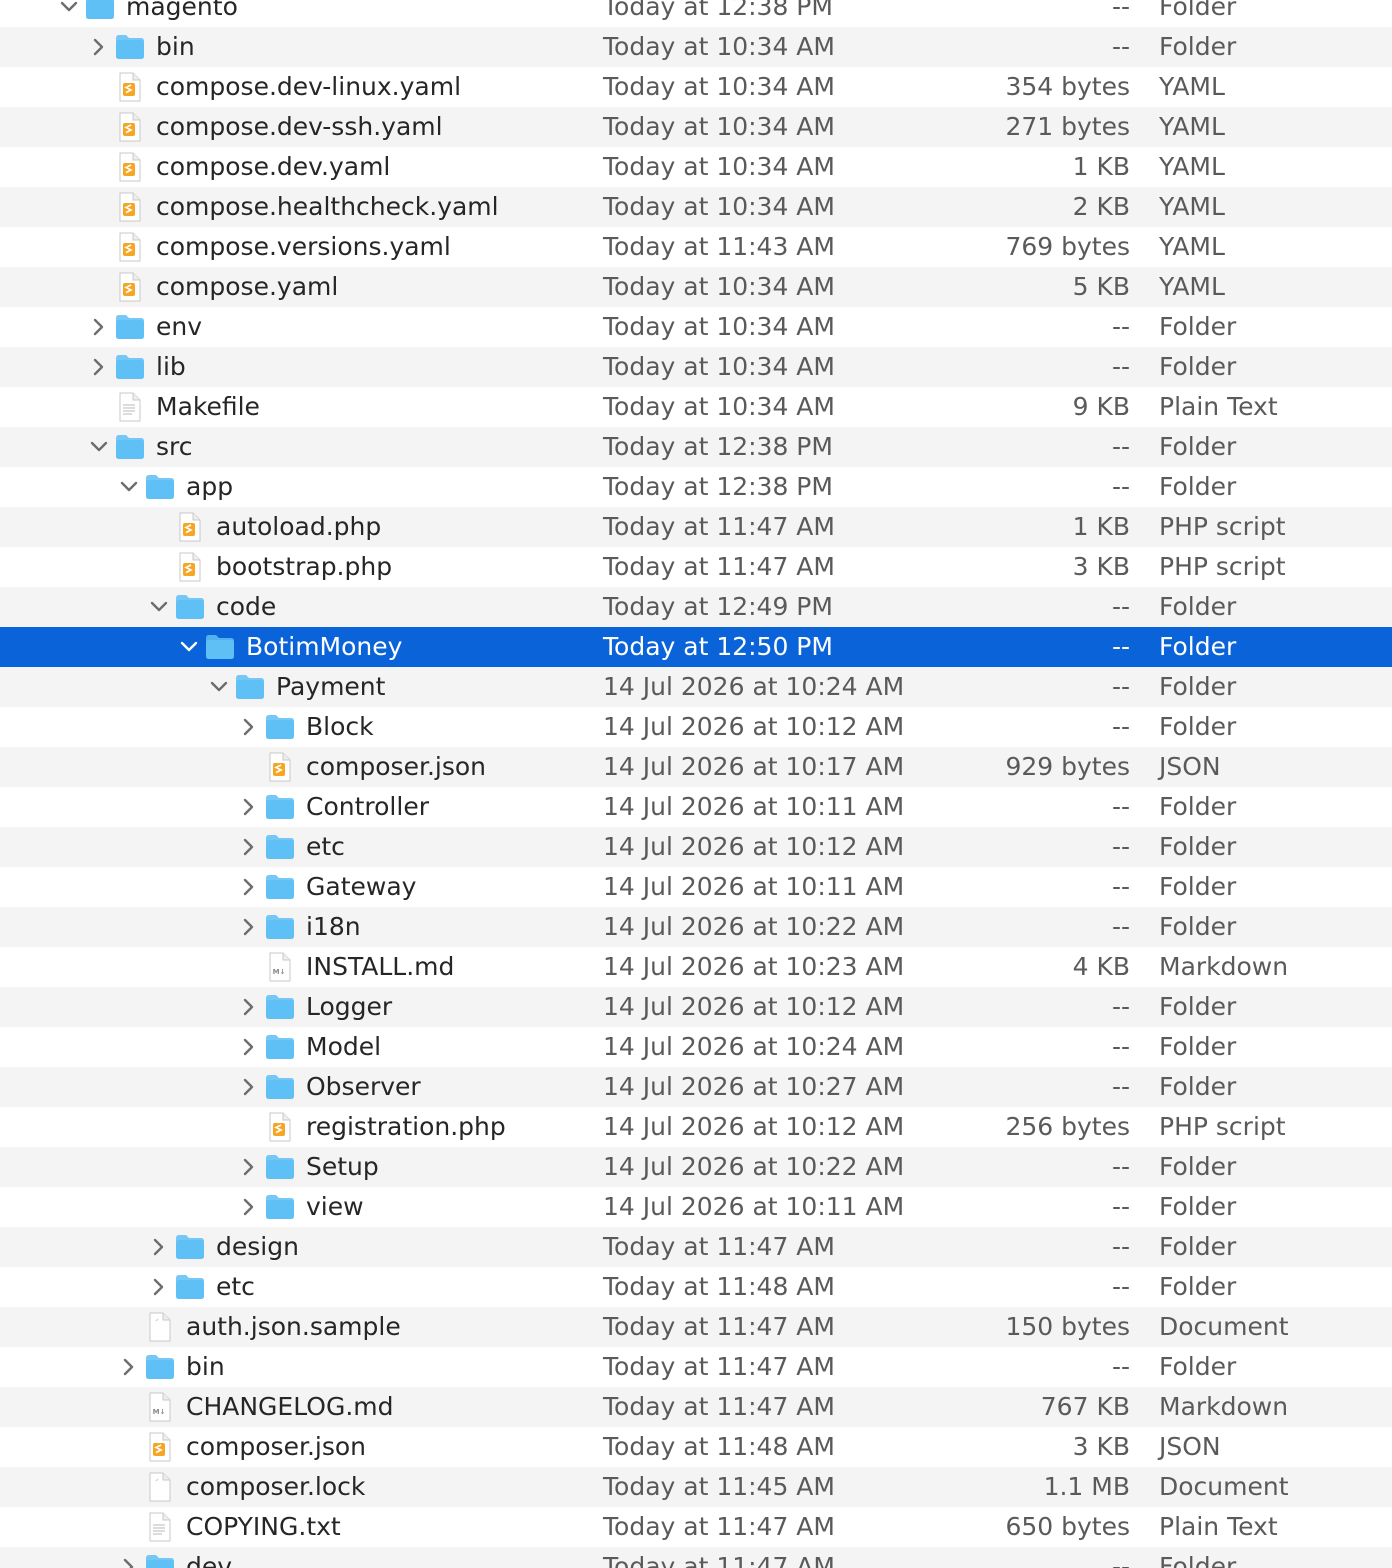  Describe the element at coordinates (696, 687) in the screenshot. I see `list-row: Payment 14 Jul 2026 at 10:24 AM -- Folder` at that location.